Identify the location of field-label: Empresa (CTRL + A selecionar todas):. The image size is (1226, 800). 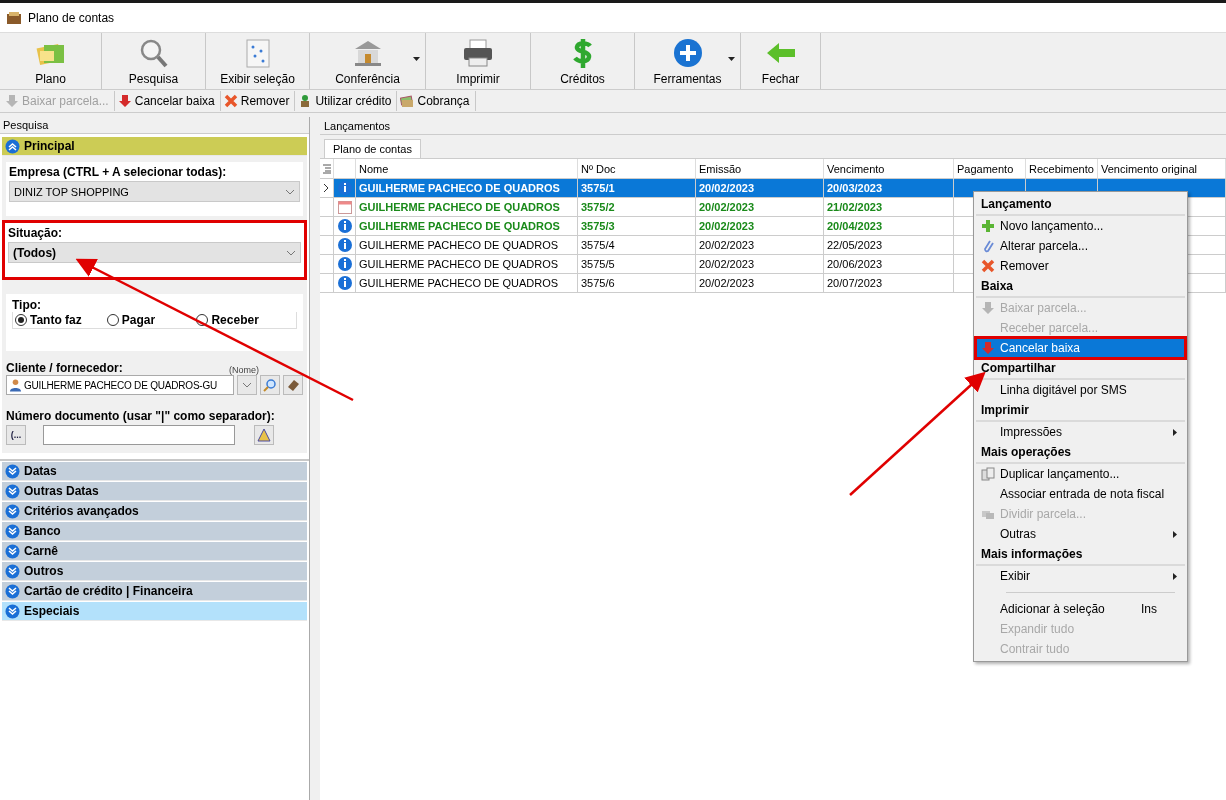
(118, 172).